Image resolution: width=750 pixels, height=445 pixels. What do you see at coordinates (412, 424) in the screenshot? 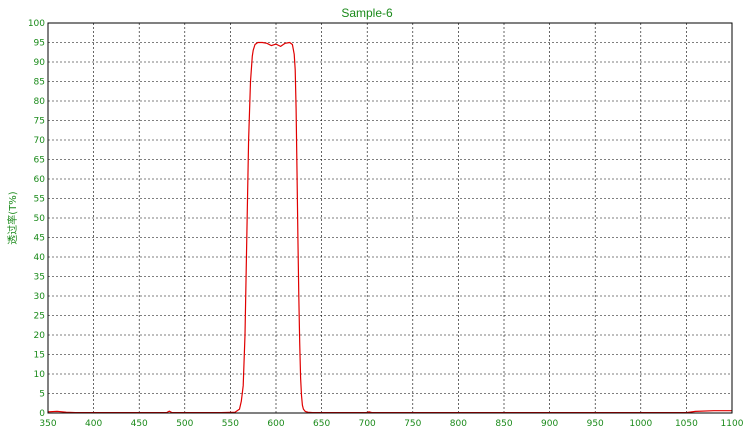
I see `x-tick-label: 750` at bounding box center [412, 424].